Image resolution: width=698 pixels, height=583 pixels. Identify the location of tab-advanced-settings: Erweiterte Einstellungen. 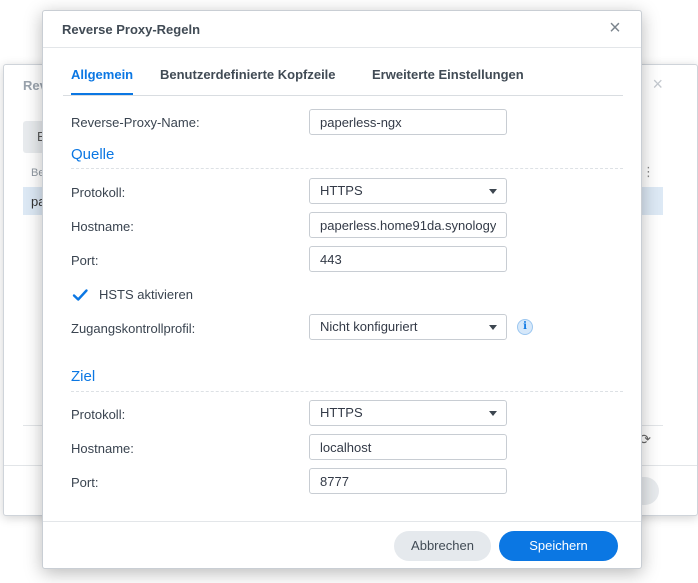
(448, 80).